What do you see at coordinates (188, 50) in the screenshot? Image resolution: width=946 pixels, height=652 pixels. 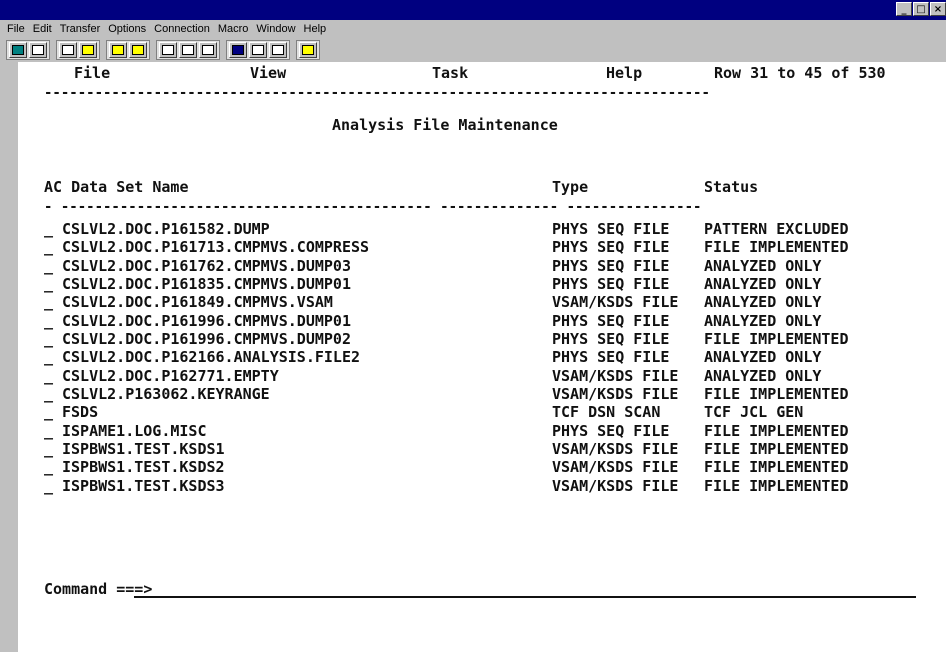 I see `font-down-icon` at bounding box center [188, 50].